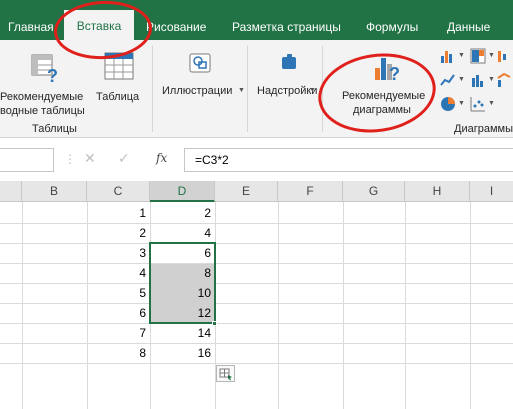 The image size is (513, 409). Describe the element at coordinates (491, 55) in the screenshot. I see `hierarchy-chart-dropdown-icon: ▼` at that location.